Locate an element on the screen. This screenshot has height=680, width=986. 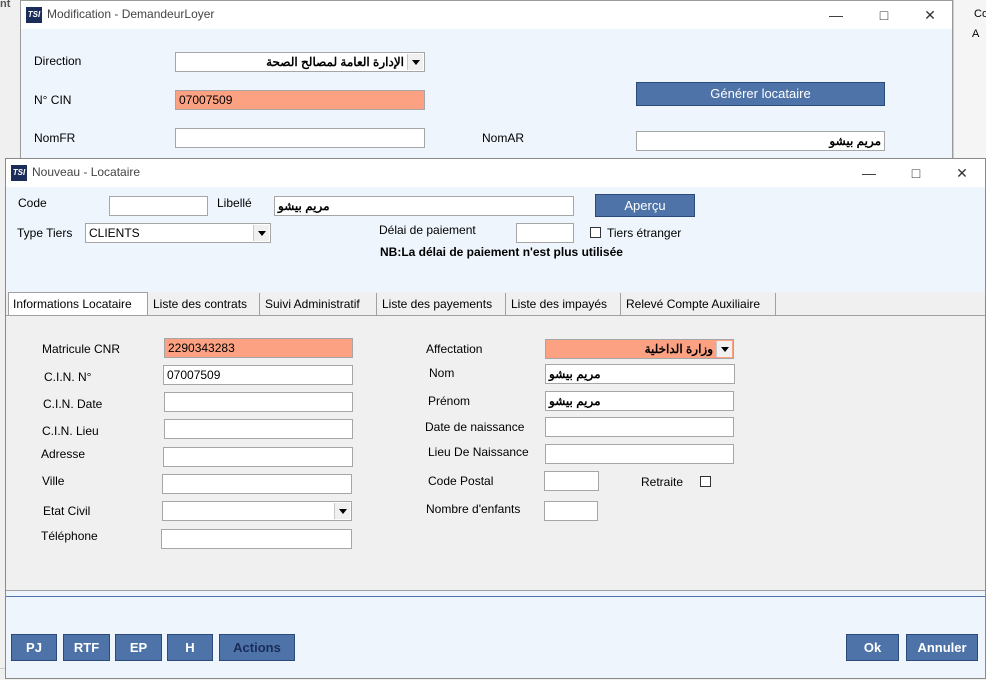
retraite-label: Retraite is located at coordinates (662, 482).